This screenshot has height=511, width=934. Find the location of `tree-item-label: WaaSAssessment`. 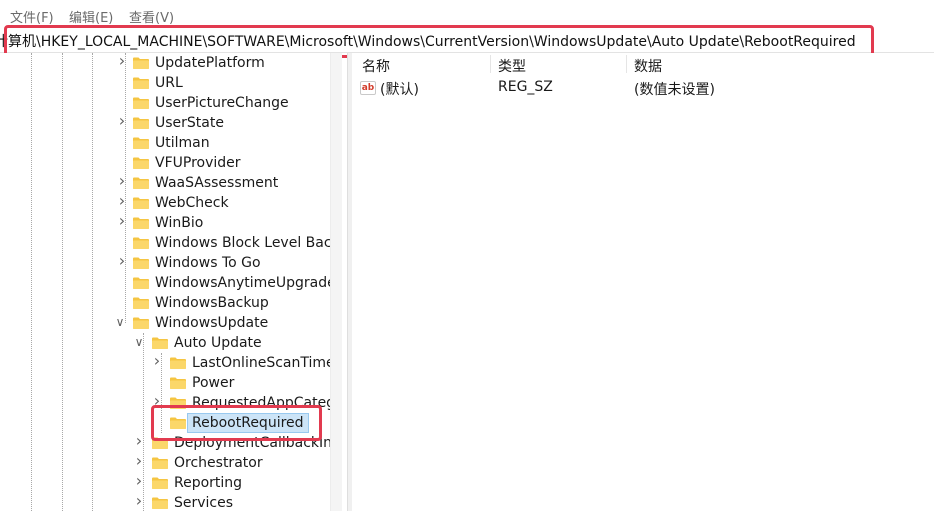

tree-item-label: WaaSAssessment is located at coordinates (217, 183).